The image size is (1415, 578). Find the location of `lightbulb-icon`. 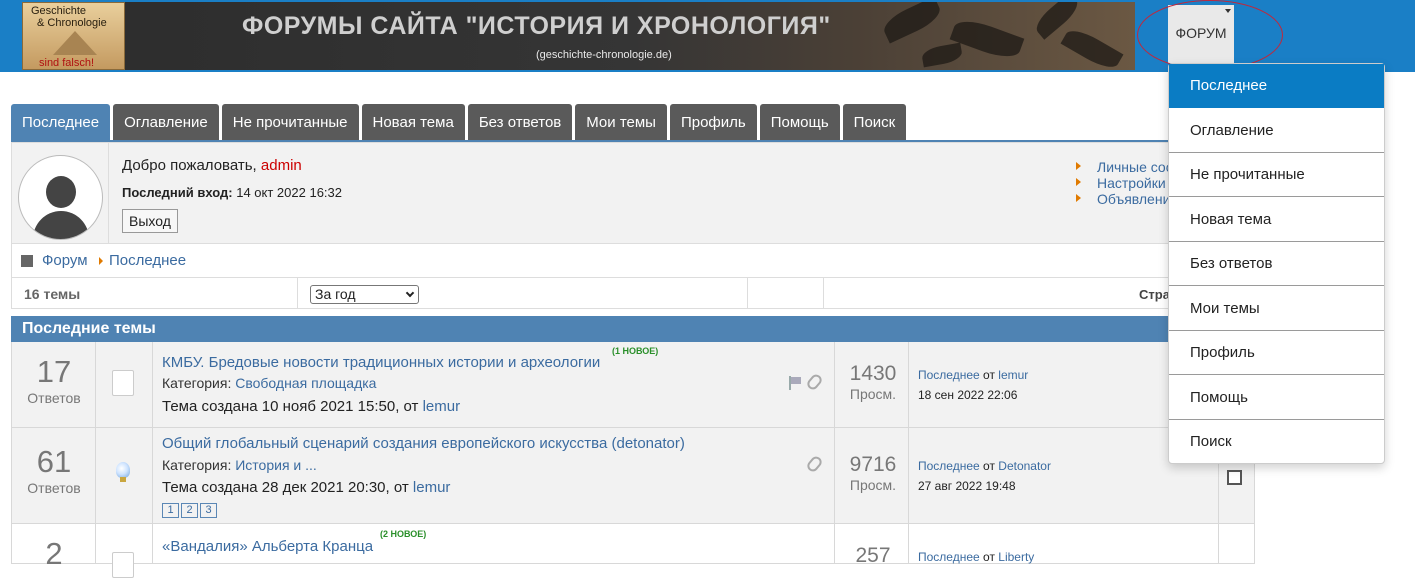

lightbulb-icon is located at coordinates (123, 472).